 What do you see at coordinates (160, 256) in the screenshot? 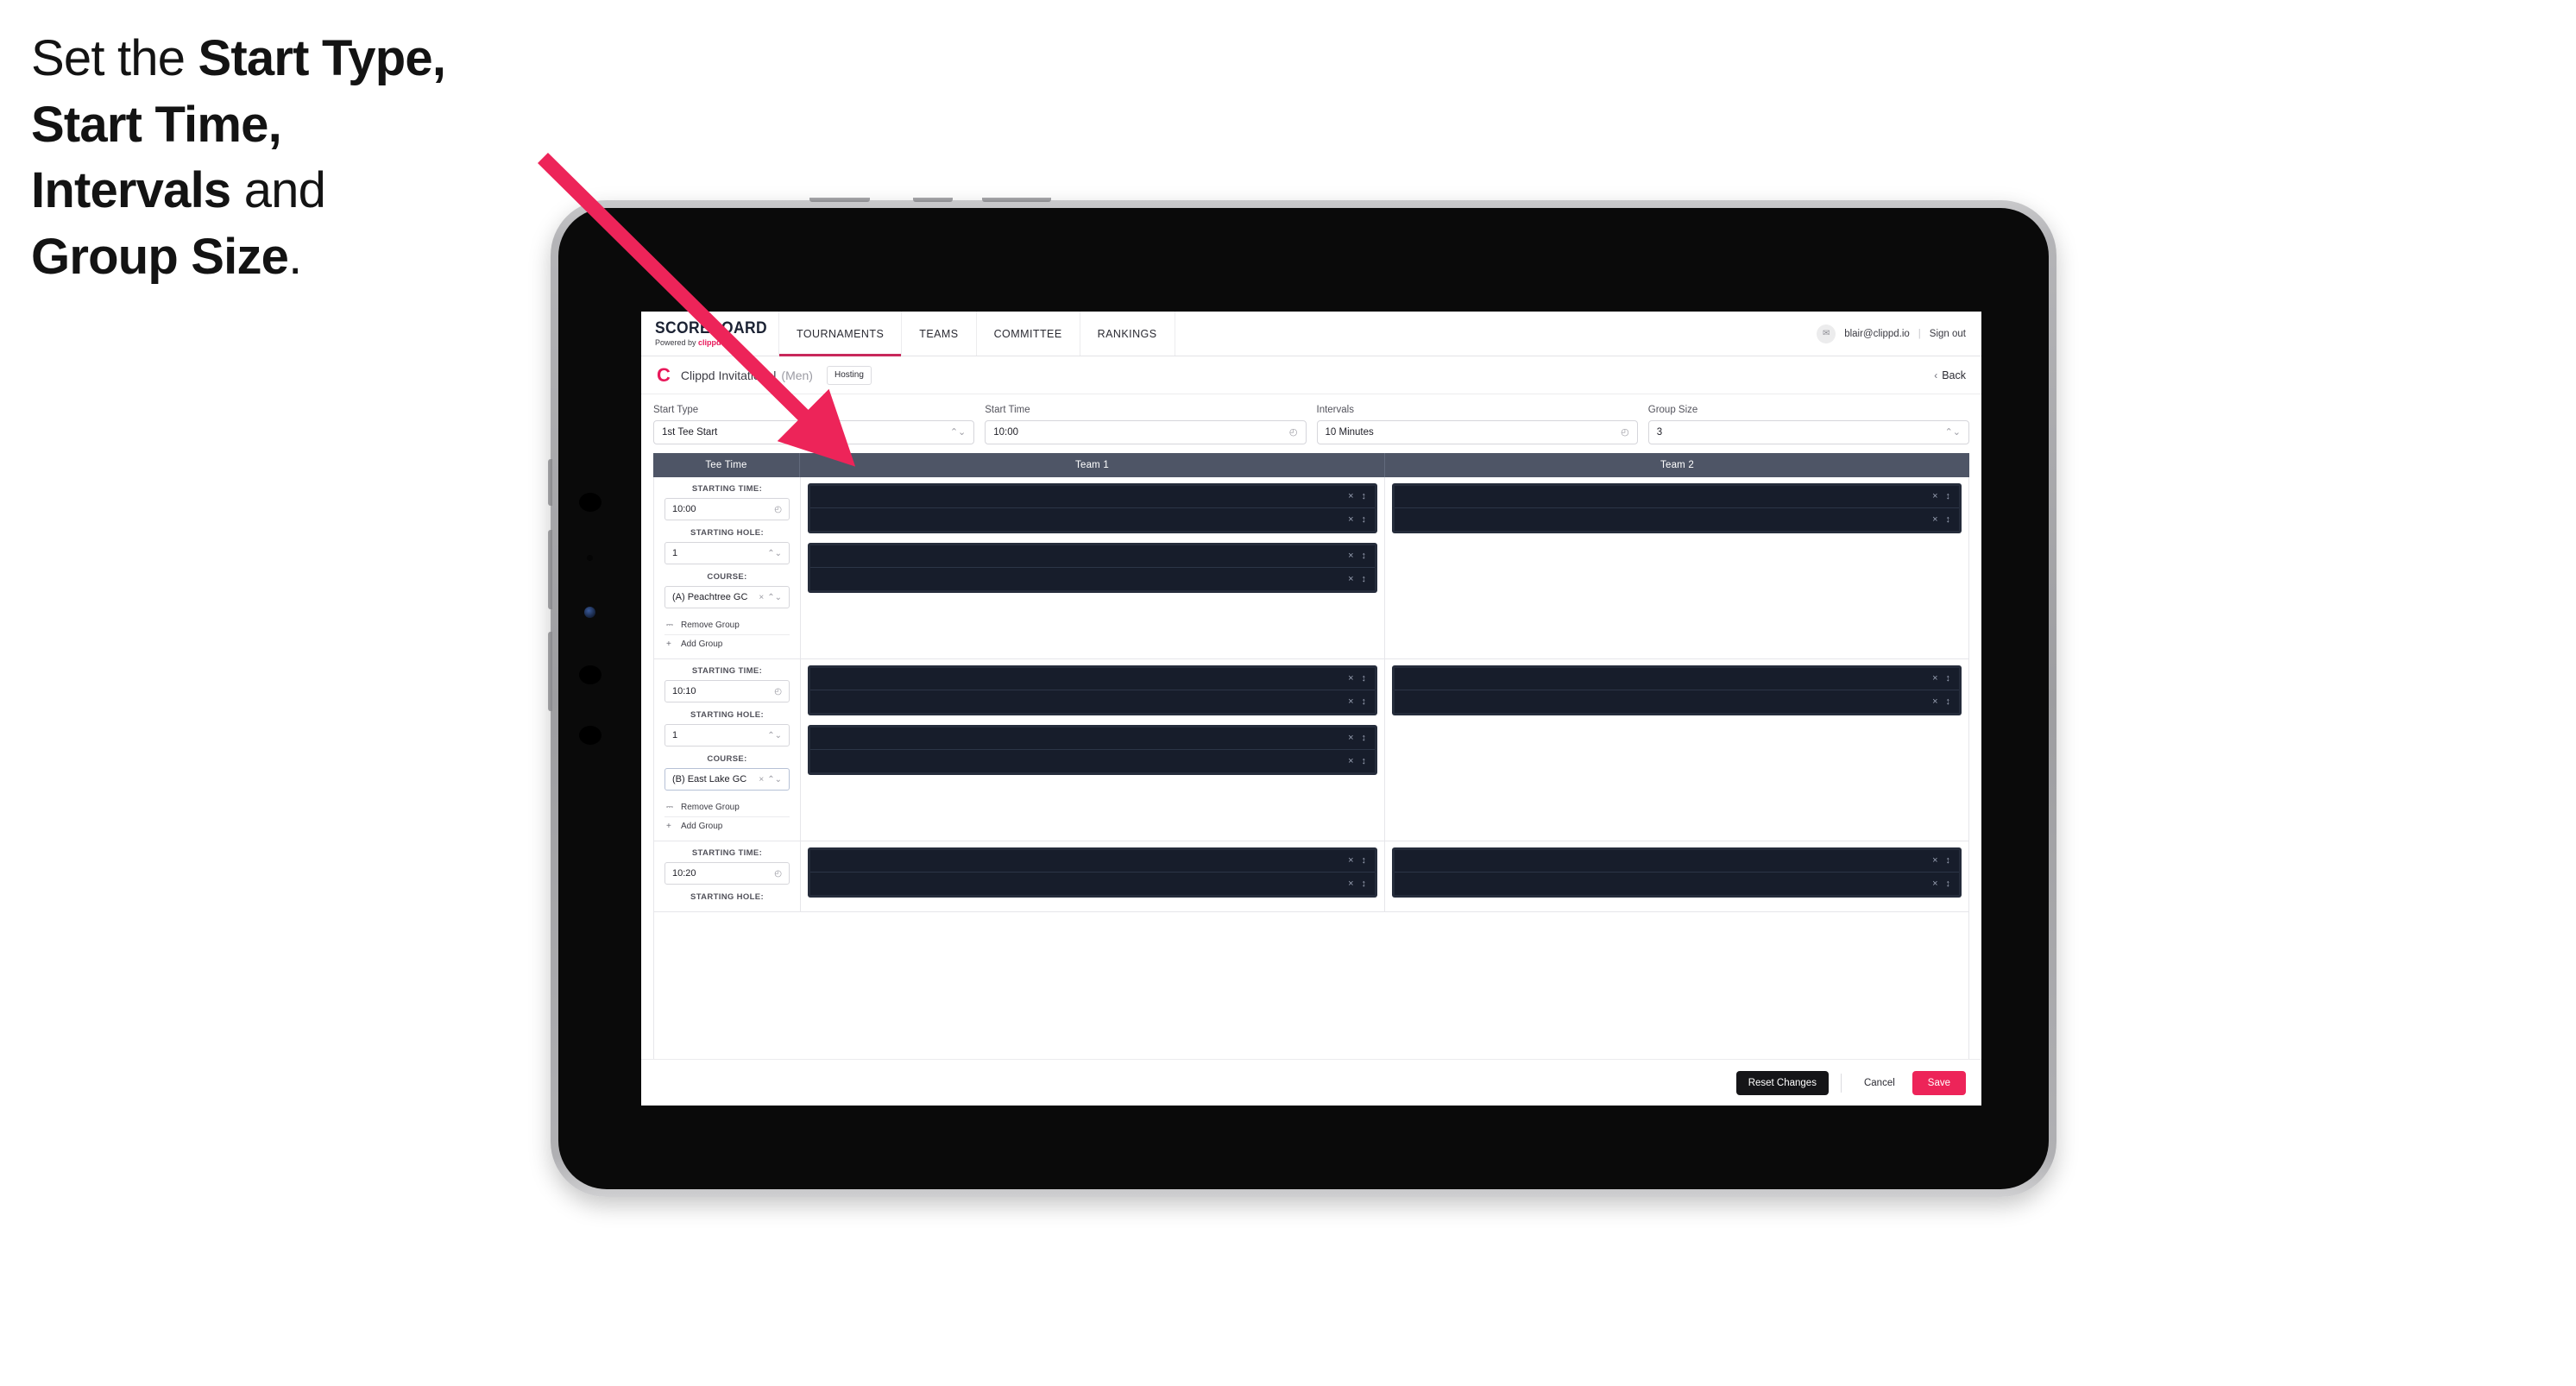
I see `headline-text-bold-4: Group Size` at bounding box center [160, 256].